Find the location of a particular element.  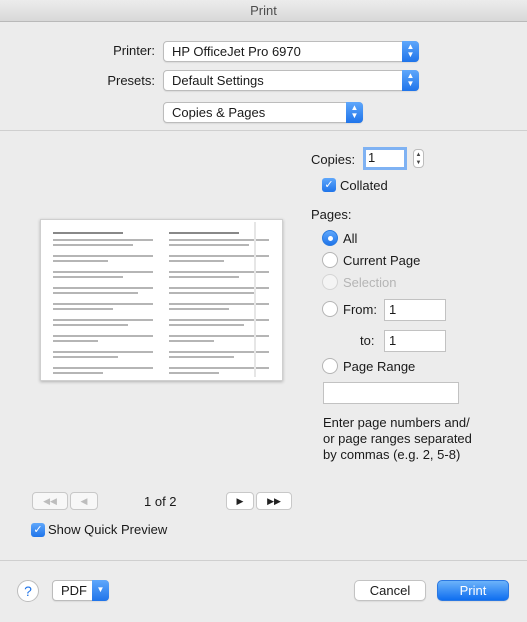

presets-popup: Default Settings ▲ ▼ is located at coordinates (291, 80).